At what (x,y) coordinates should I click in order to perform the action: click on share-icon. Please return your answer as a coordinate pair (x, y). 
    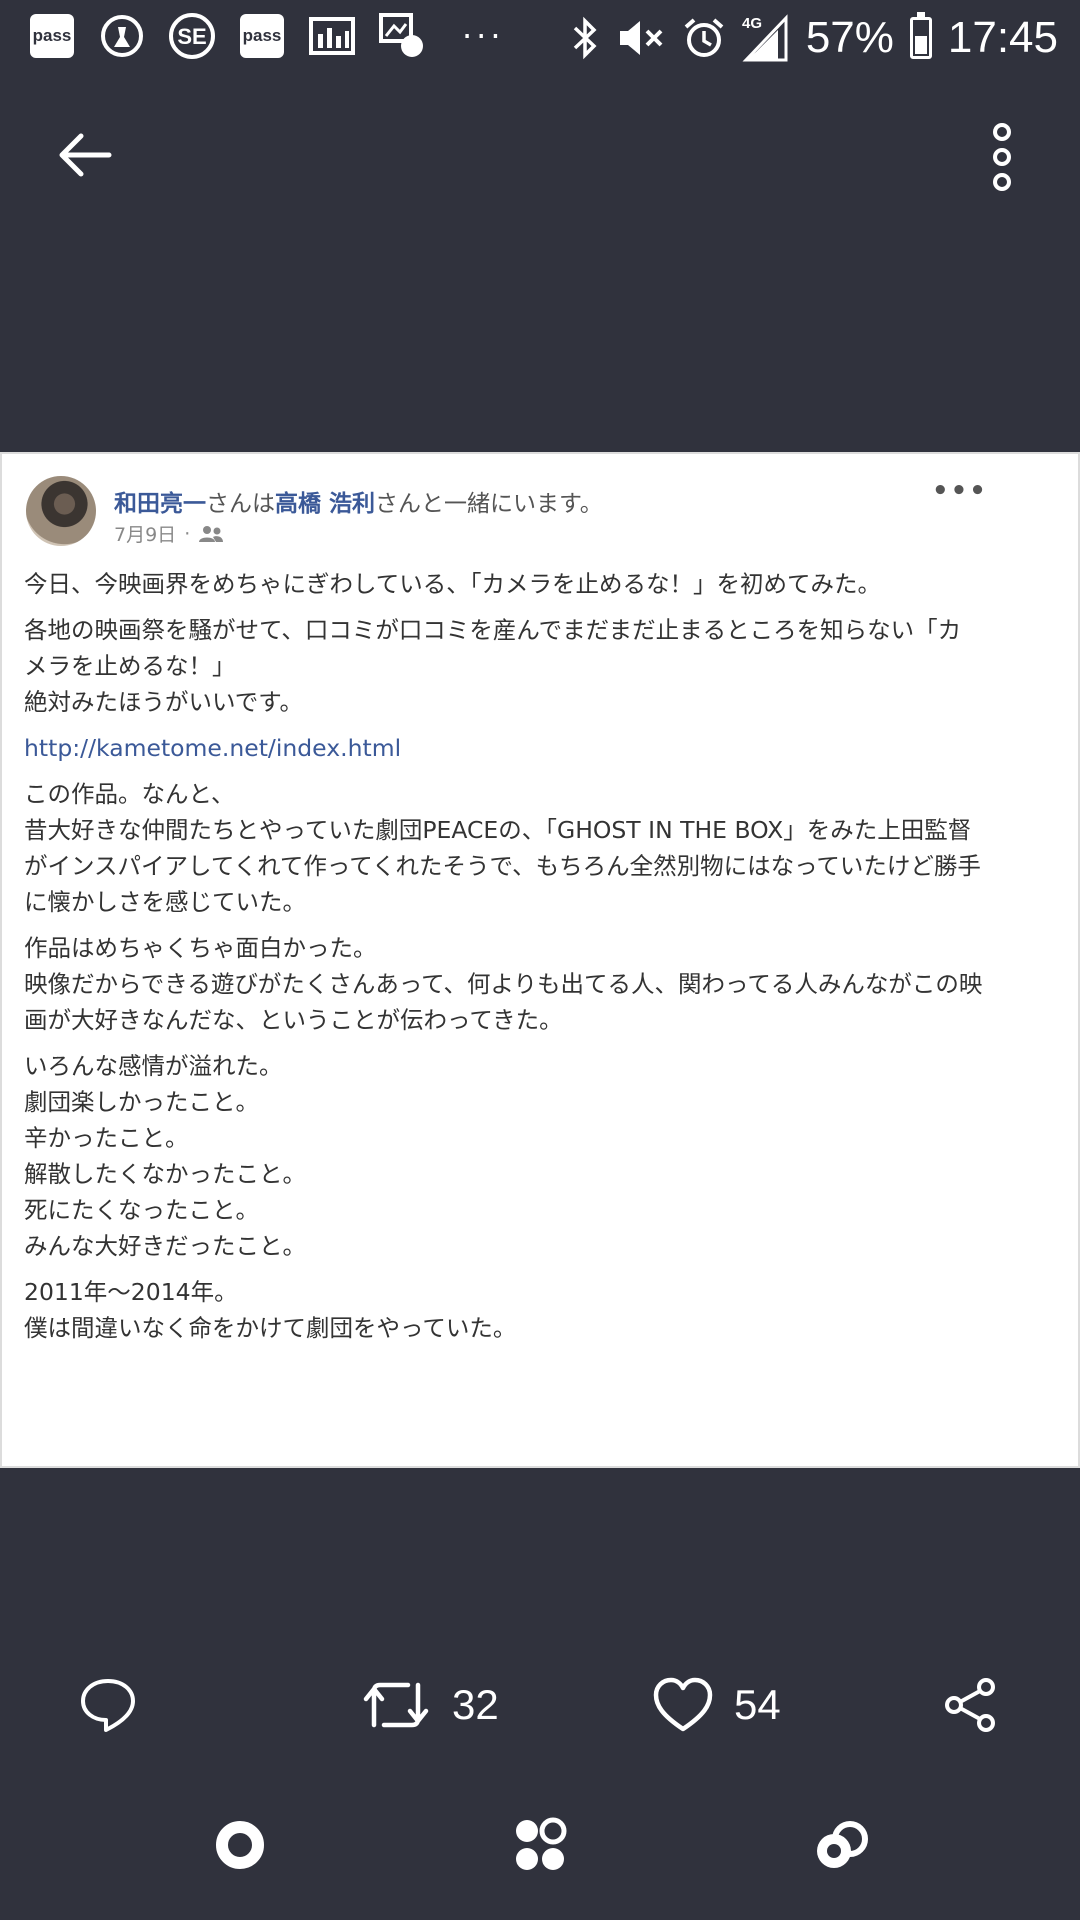
    Looking at the image, I should click on (970, 1705).